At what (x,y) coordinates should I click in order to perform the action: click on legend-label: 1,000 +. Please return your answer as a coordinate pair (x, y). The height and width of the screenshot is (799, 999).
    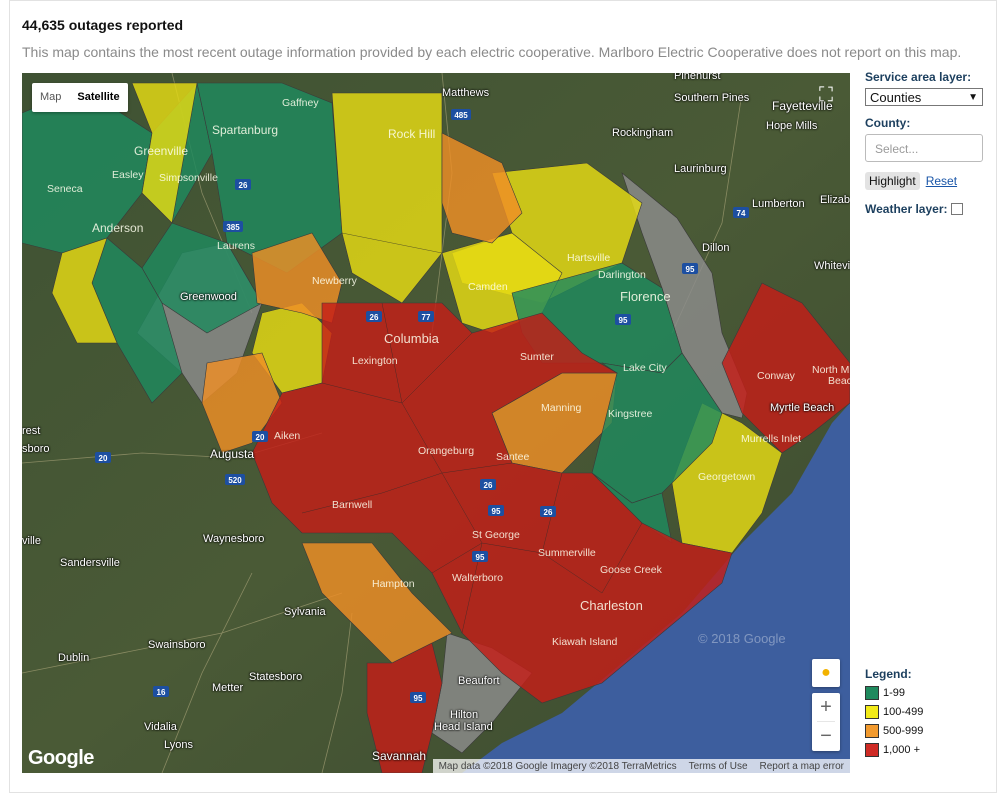
    Looking at the image, I should click on (902, 749).